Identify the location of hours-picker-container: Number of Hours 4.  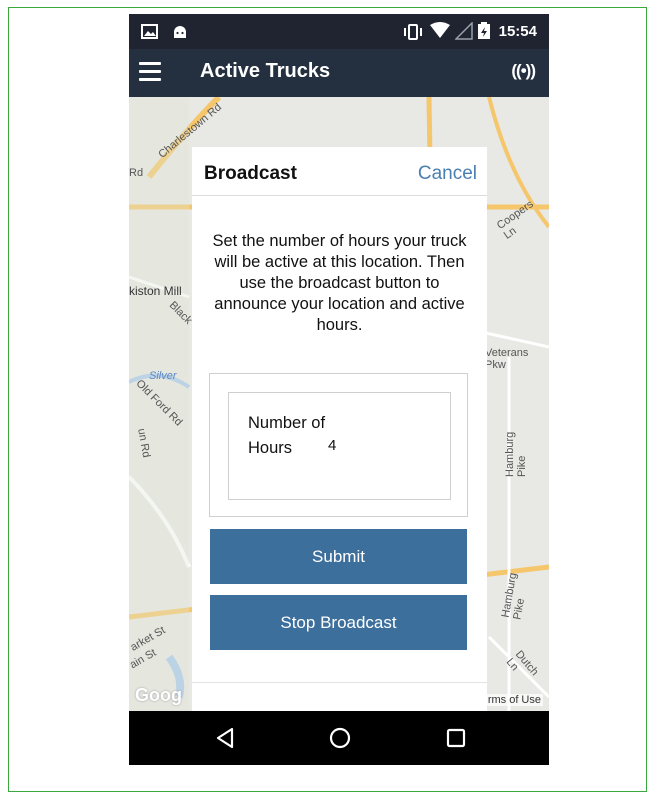
(338, 445).